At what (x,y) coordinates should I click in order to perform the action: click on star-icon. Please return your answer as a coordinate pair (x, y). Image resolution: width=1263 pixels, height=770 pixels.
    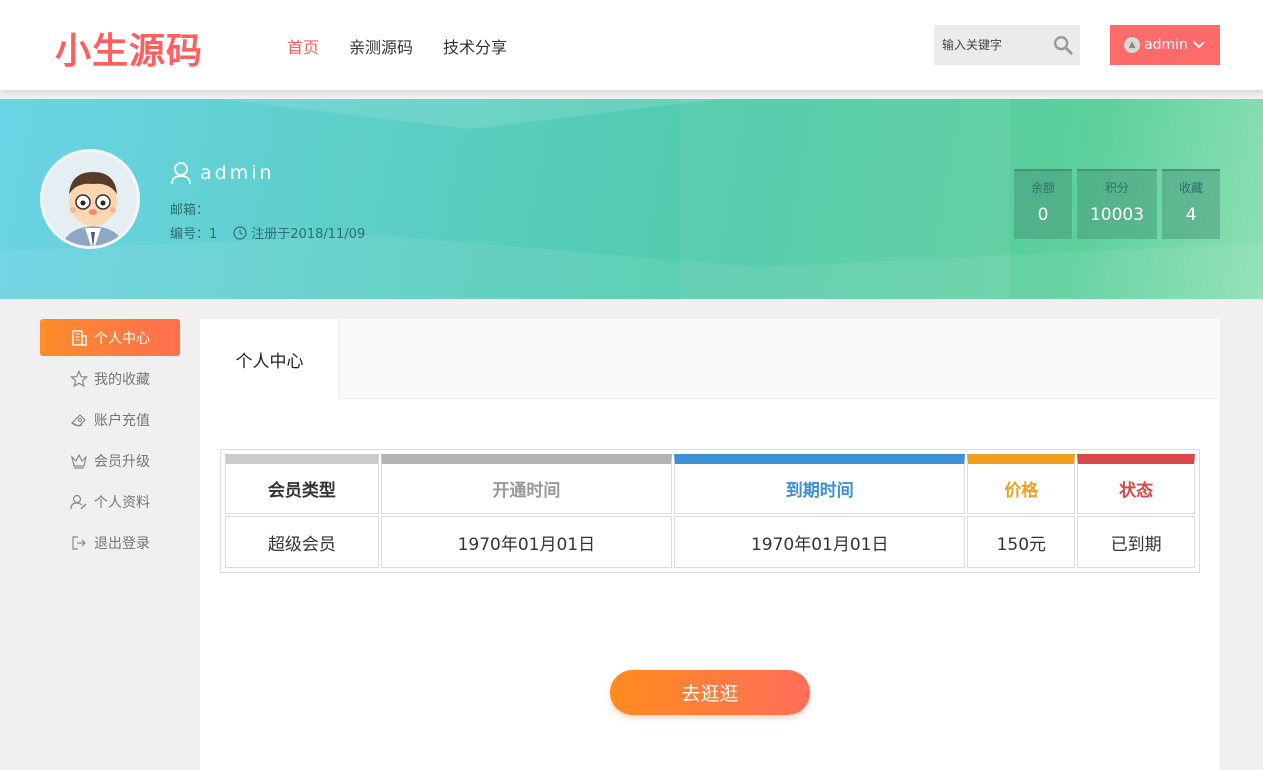
    Looking at the image, I should click on (79, 378).